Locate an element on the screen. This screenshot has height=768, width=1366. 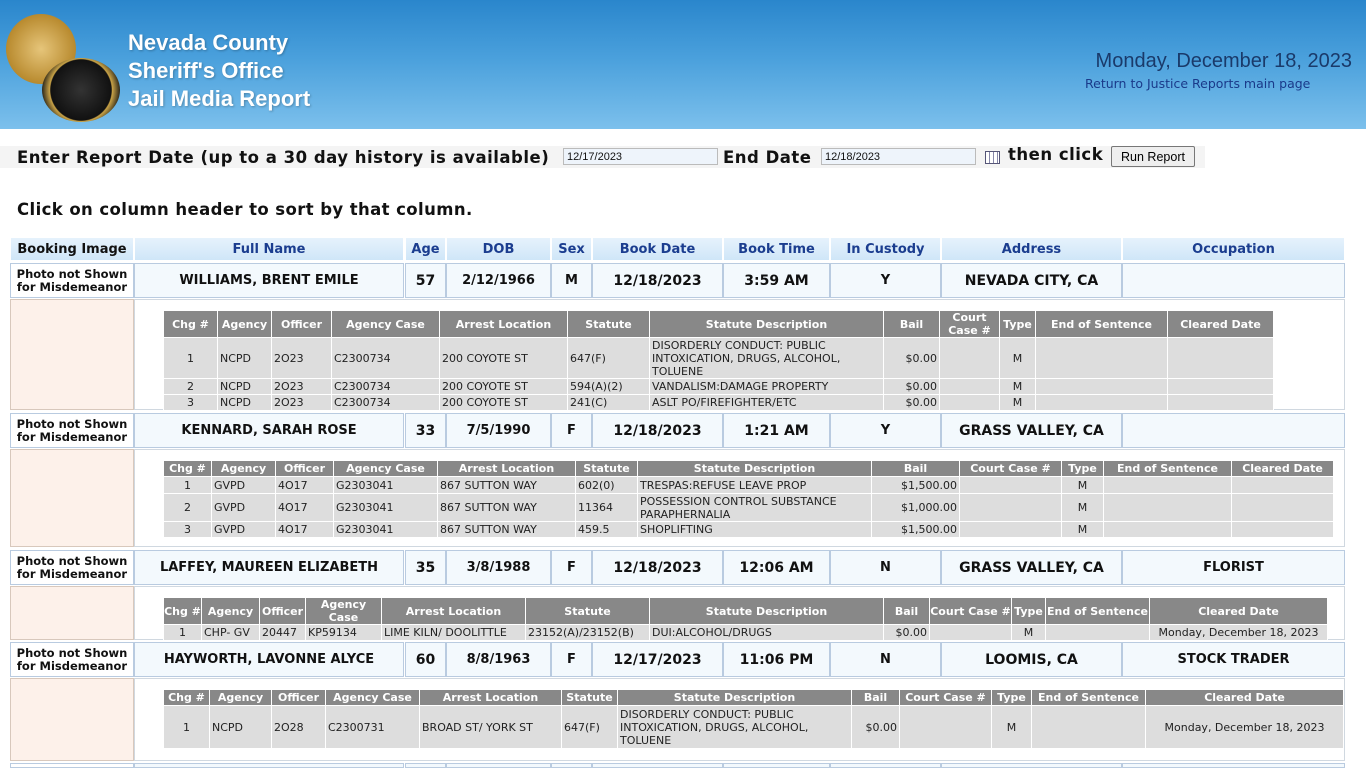
current-date: Monday, December 18, 2023 is located at coordinates (1223, 61).